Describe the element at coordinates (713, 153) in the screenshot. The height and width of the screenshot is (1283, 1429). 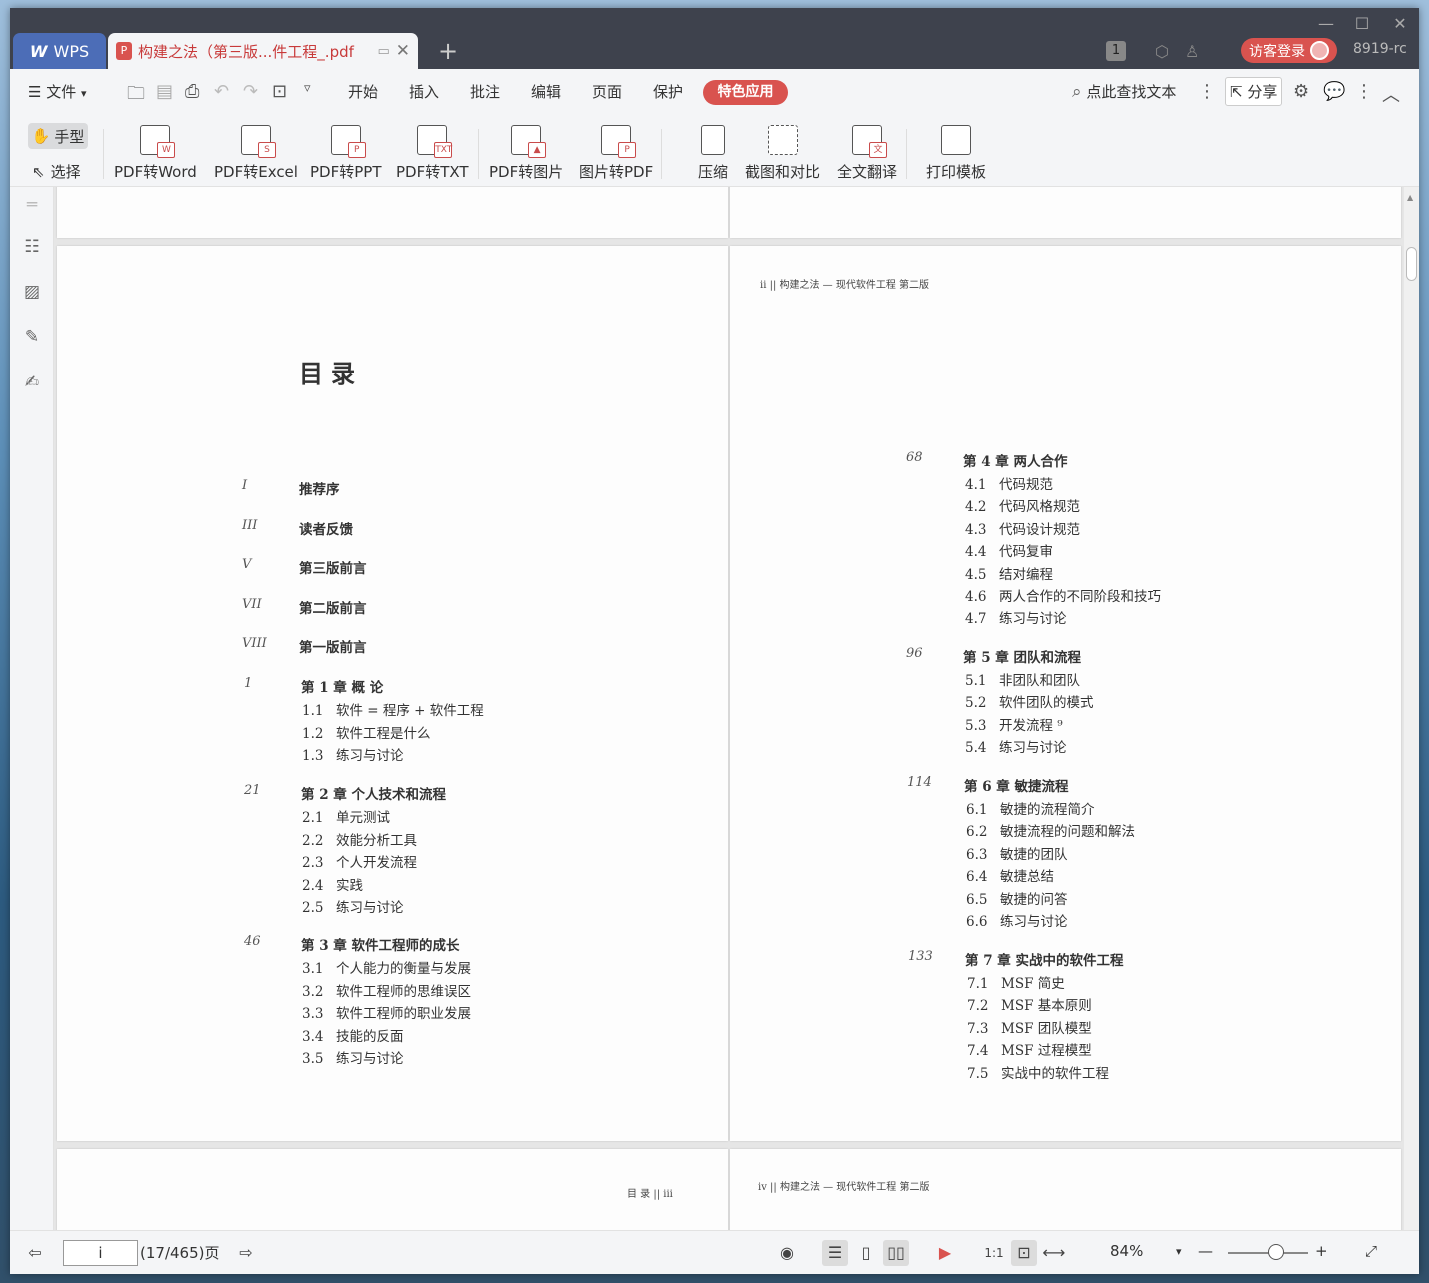
I see `compress-button: 压缩` at that location.